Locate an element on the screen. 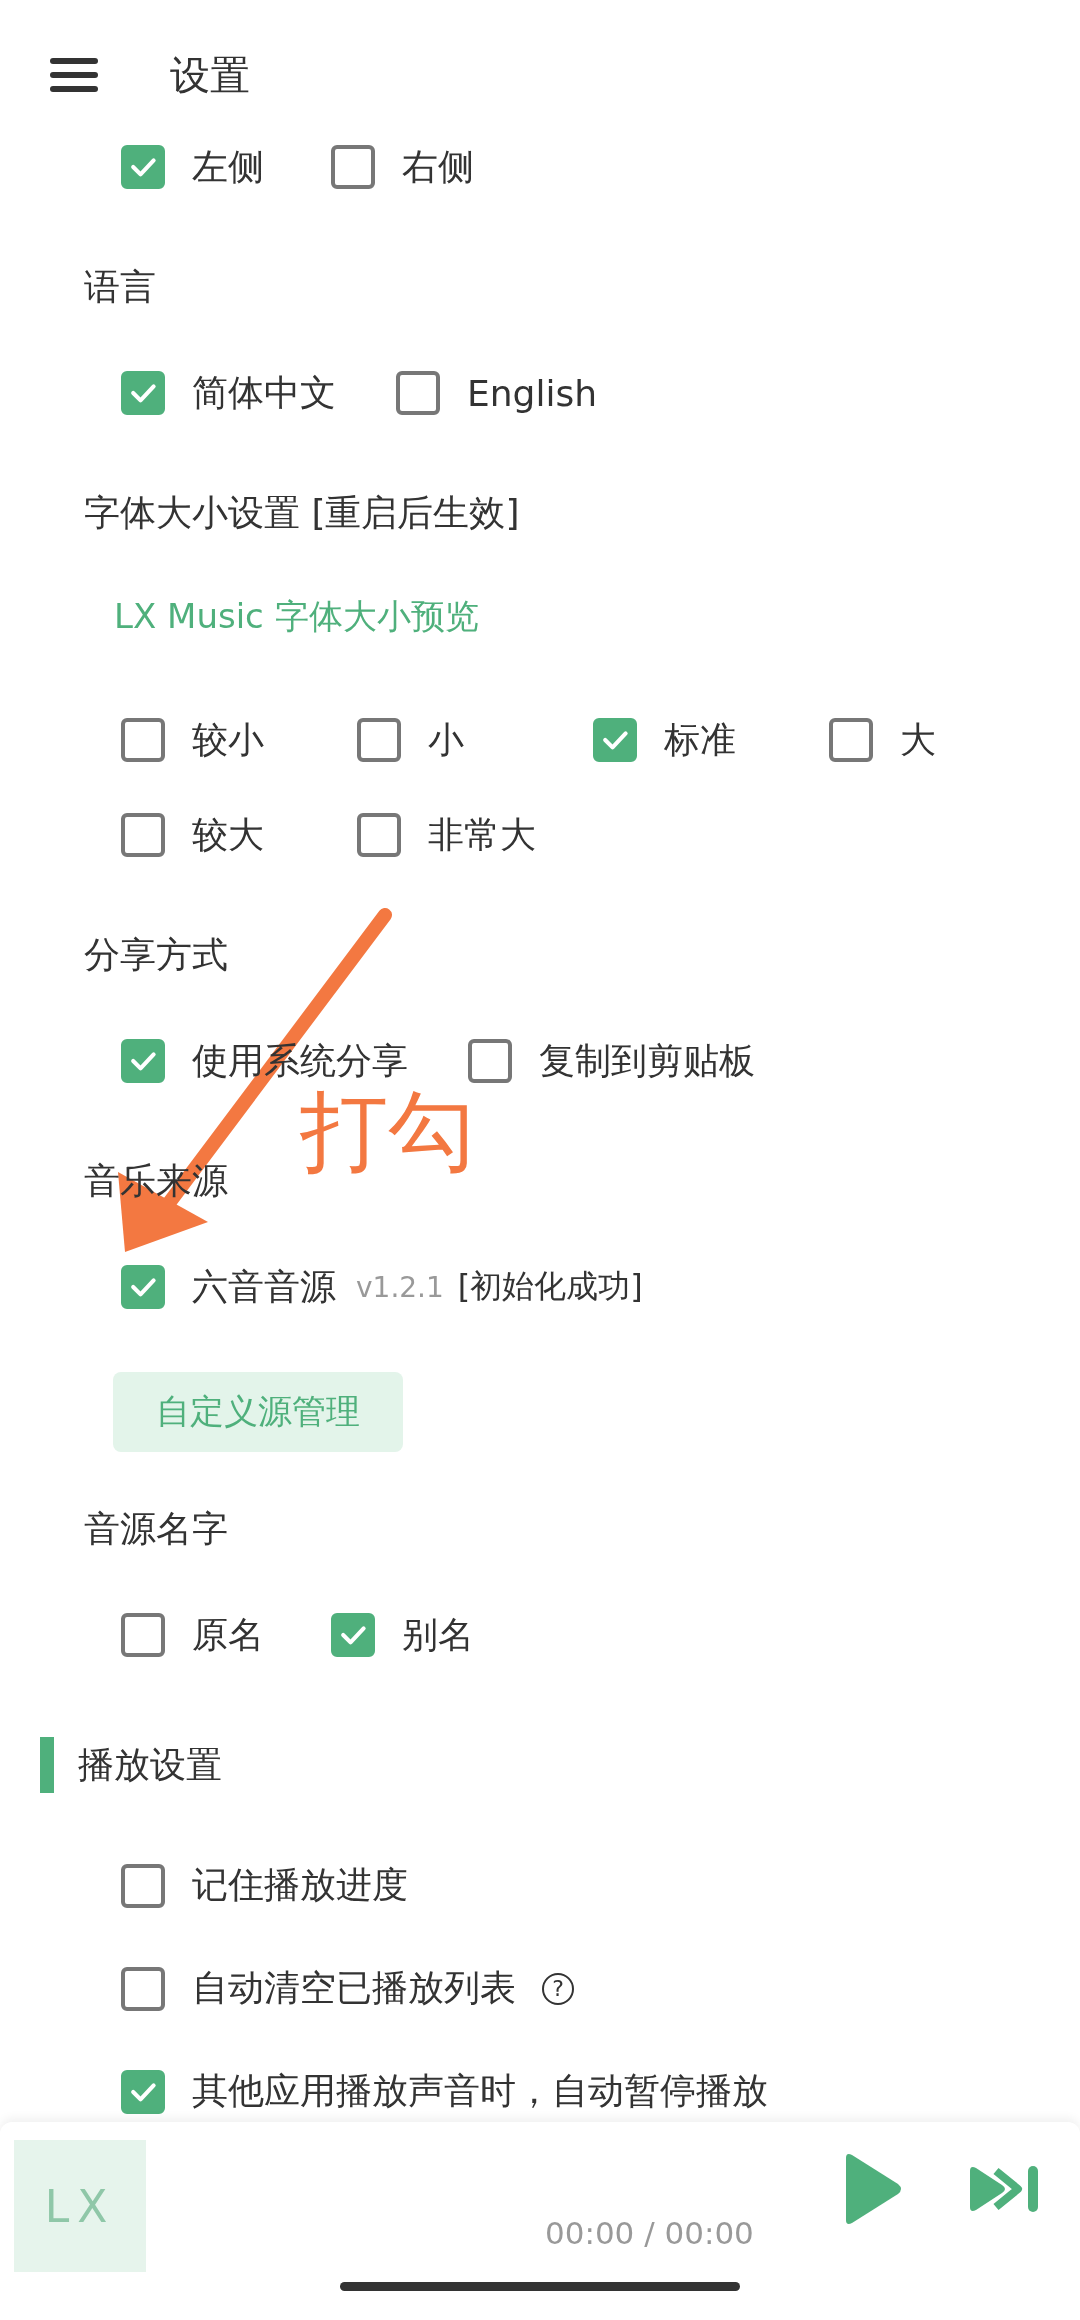 The height and width of the screenshot is (2320, 1080). option-label: 其他应用播放声音时，自动暂停播放 is located at coordinates (480, 2091).